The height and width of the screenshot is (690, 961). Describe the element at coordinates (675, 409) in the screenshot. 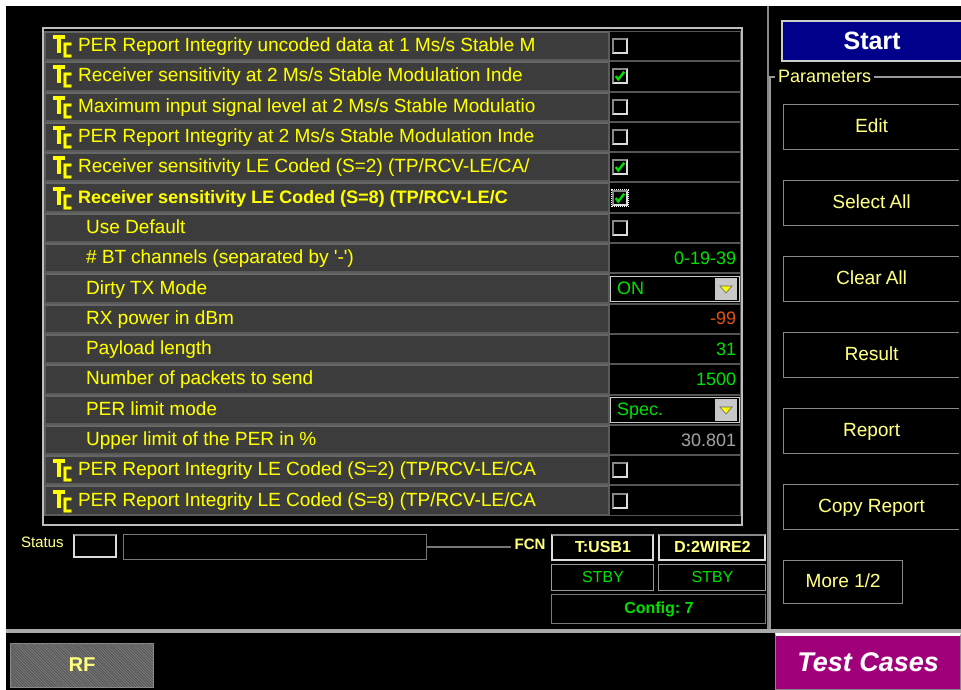

I see `dropdown: Spec.` at that location.